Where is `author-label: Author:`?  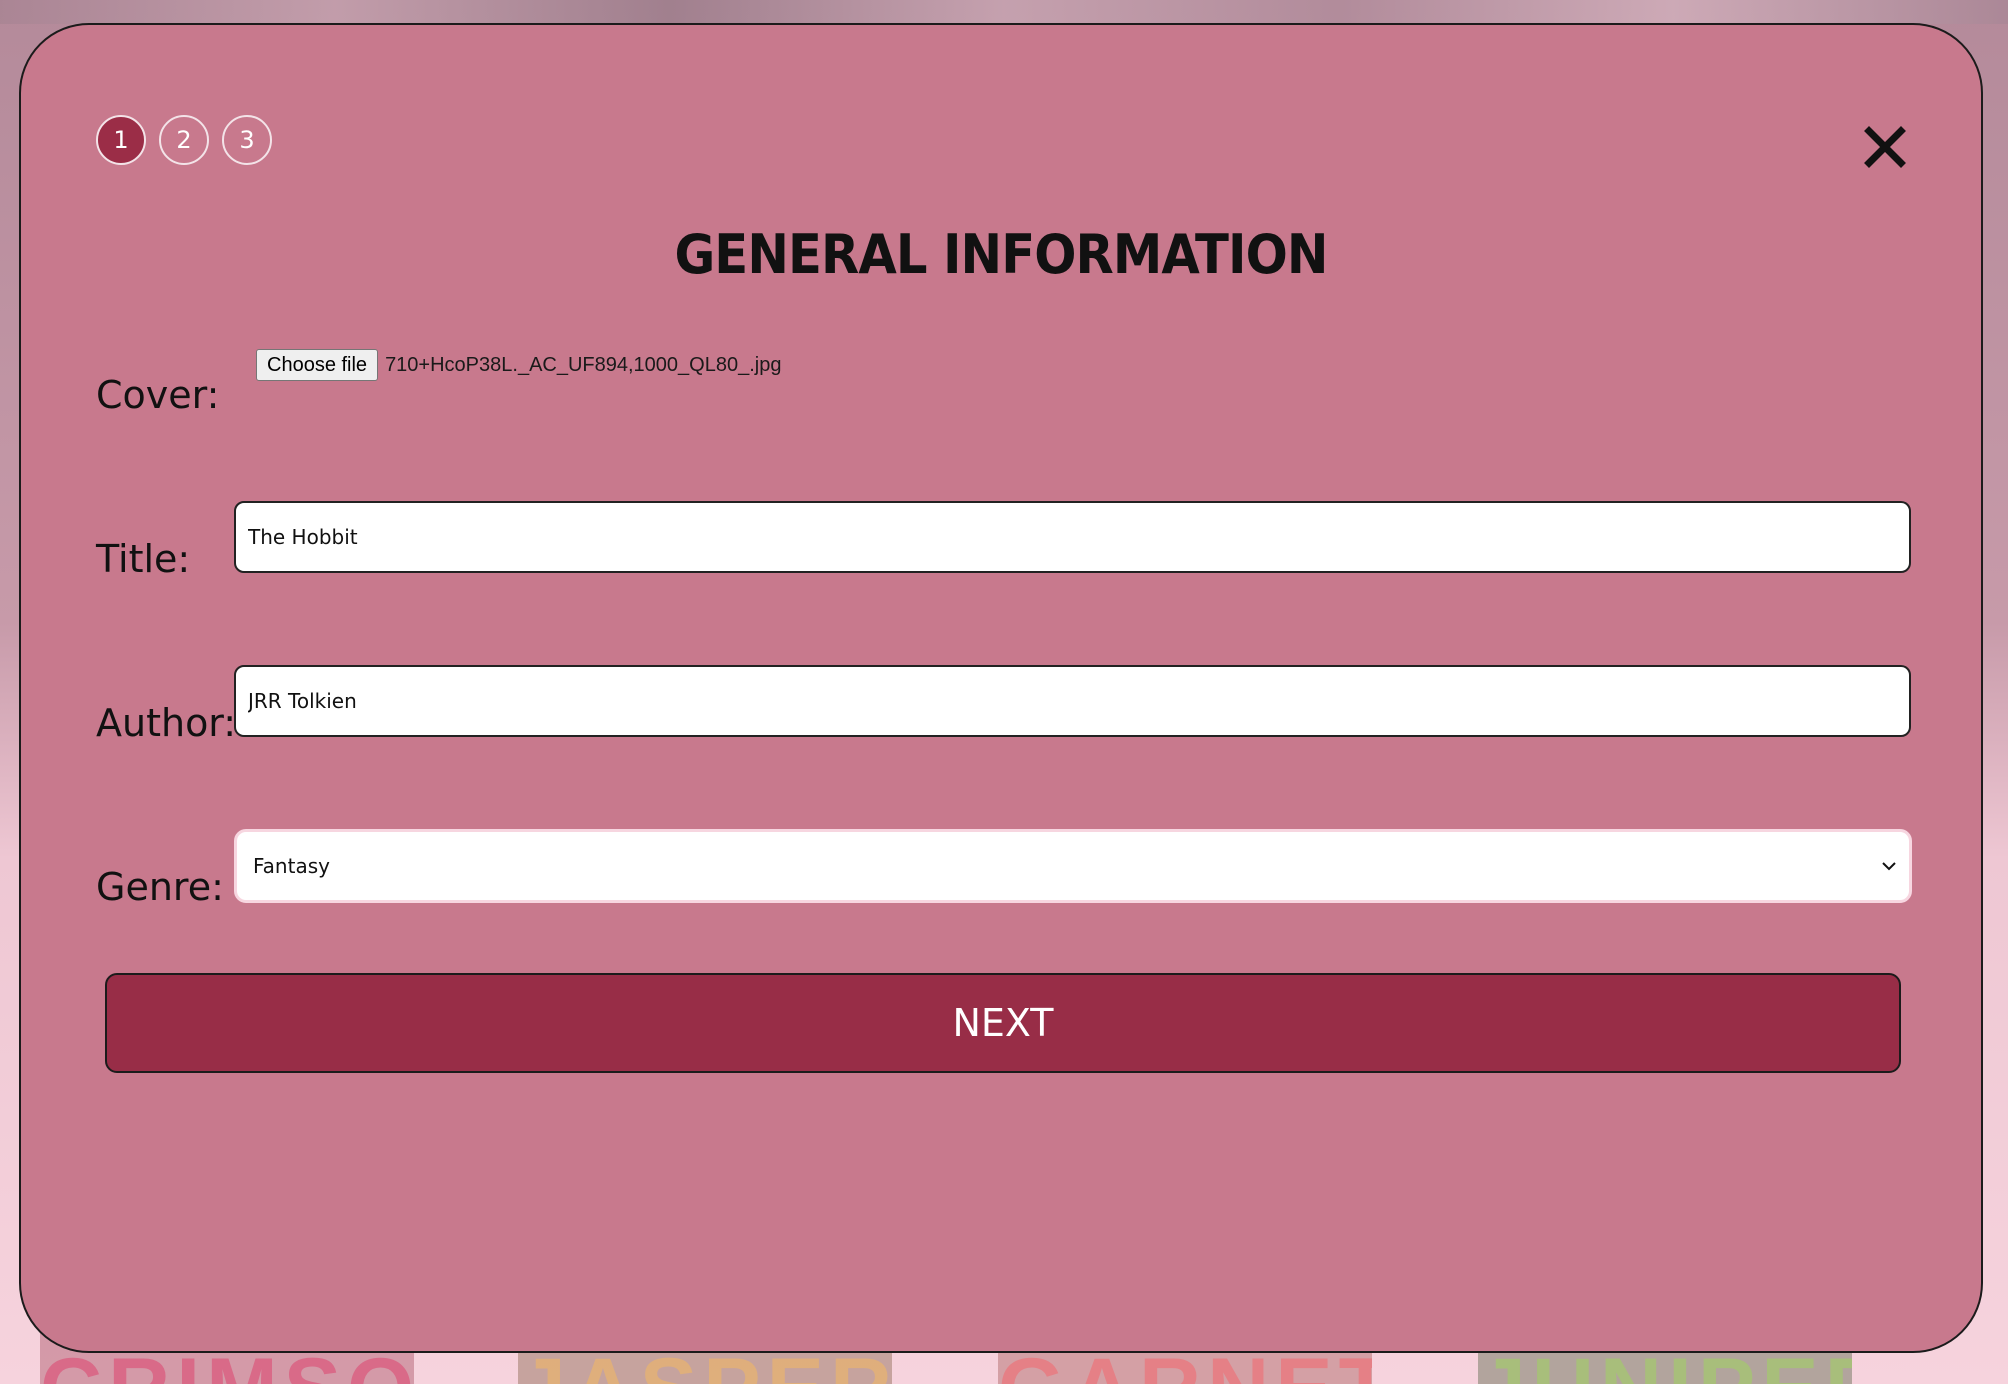 author-label: Author: is located at coordinates (166, 723).